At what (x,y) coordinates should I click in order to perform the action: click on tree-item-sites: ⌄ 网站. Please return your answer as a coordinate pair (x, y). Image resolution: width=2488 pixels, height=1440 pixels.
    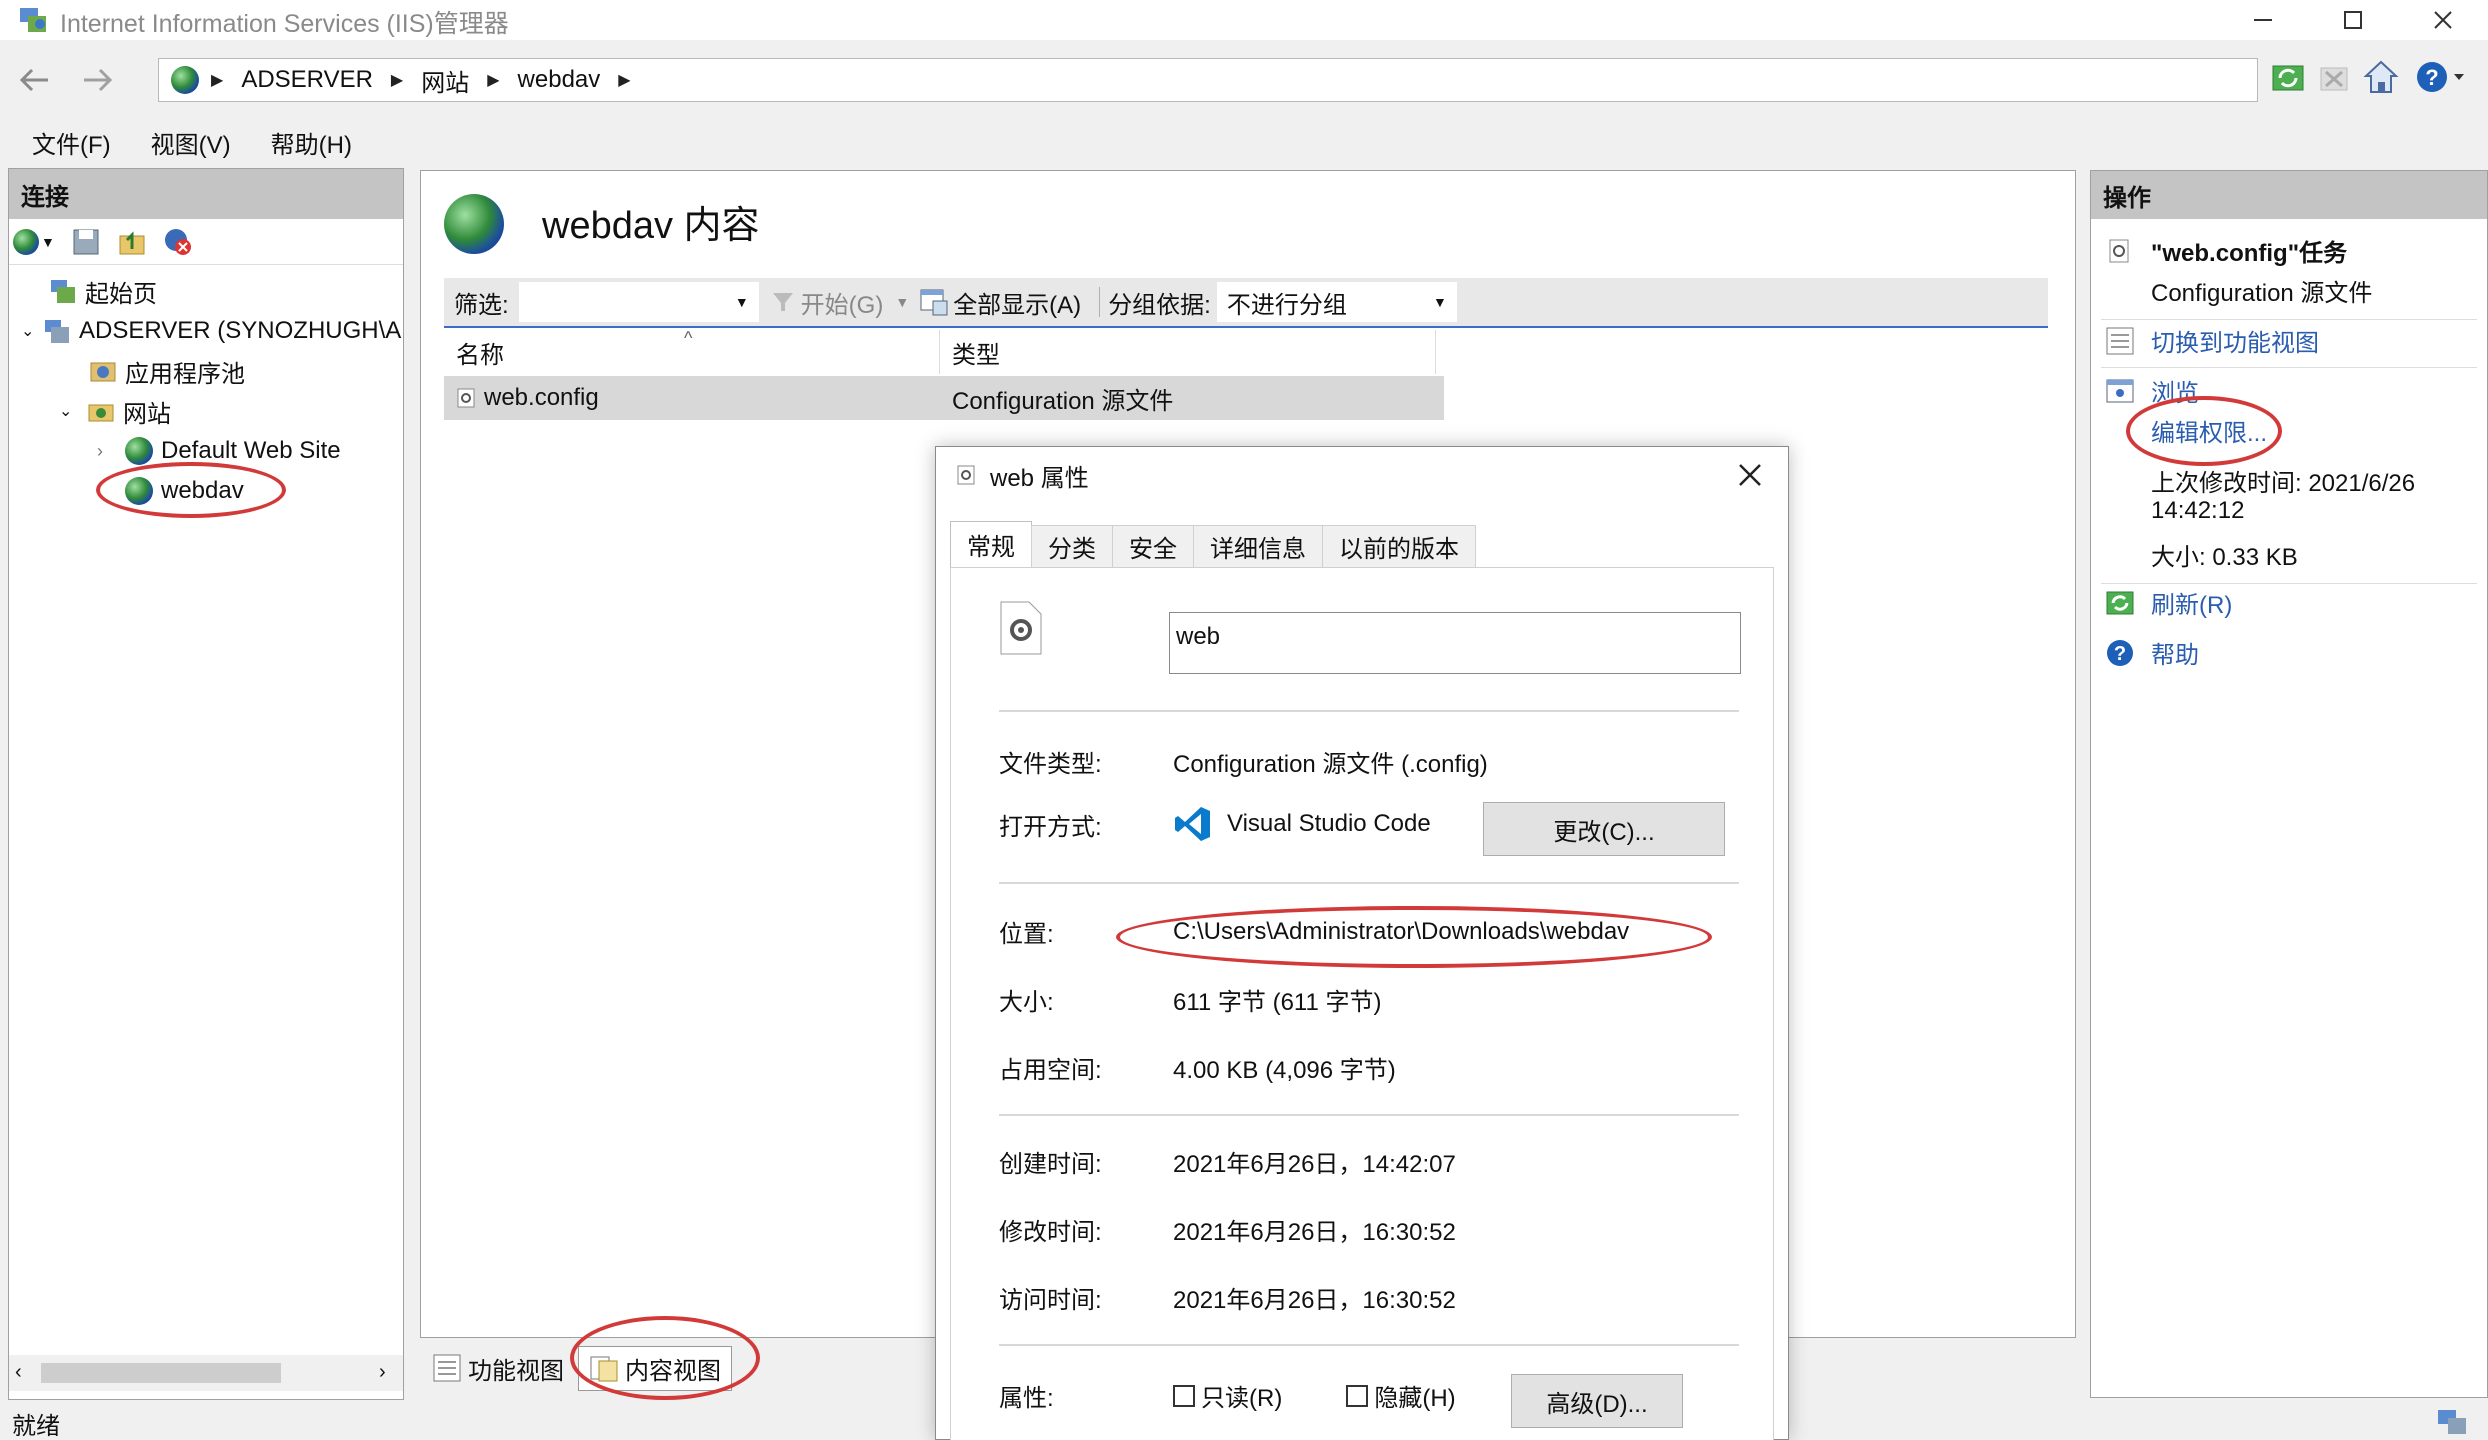
    Looking at the image, I should click on (115, 411).